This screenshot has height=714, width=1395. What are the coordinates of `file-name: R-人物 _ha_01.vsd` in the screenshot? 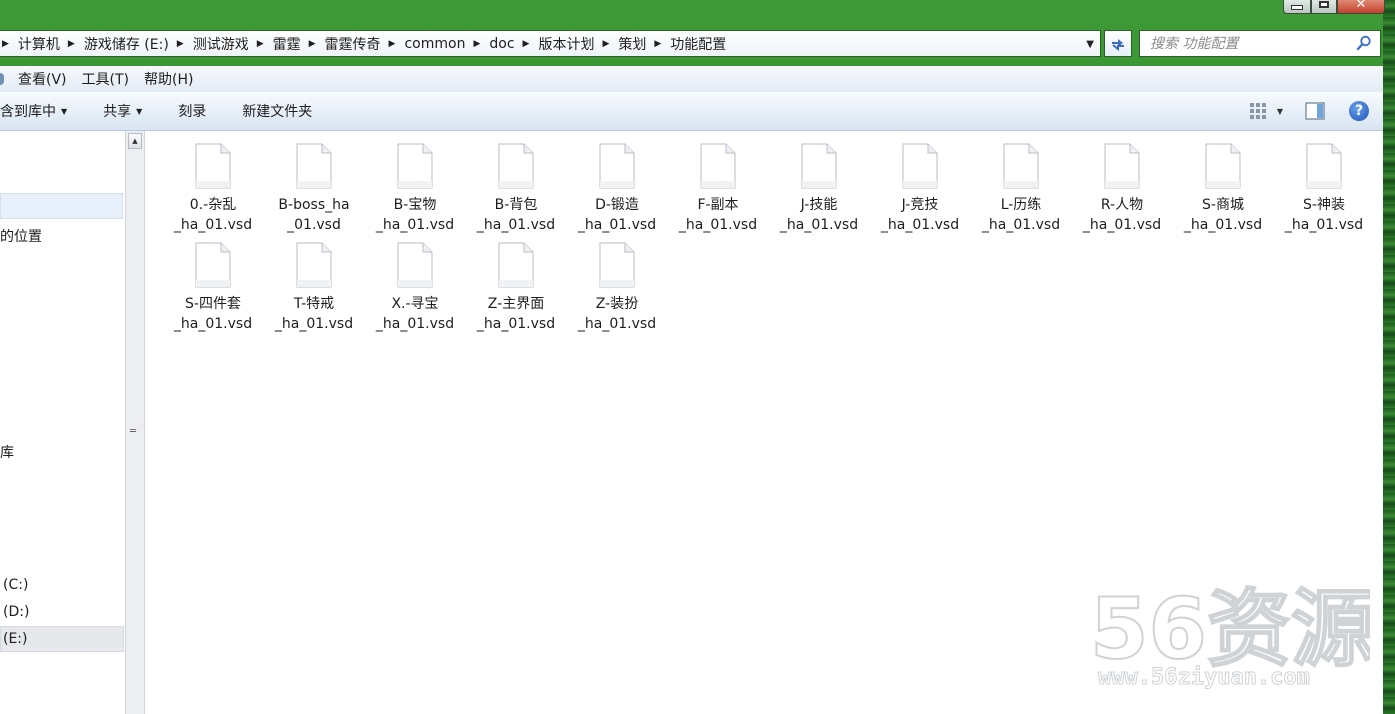 It's located at (1122, 215).